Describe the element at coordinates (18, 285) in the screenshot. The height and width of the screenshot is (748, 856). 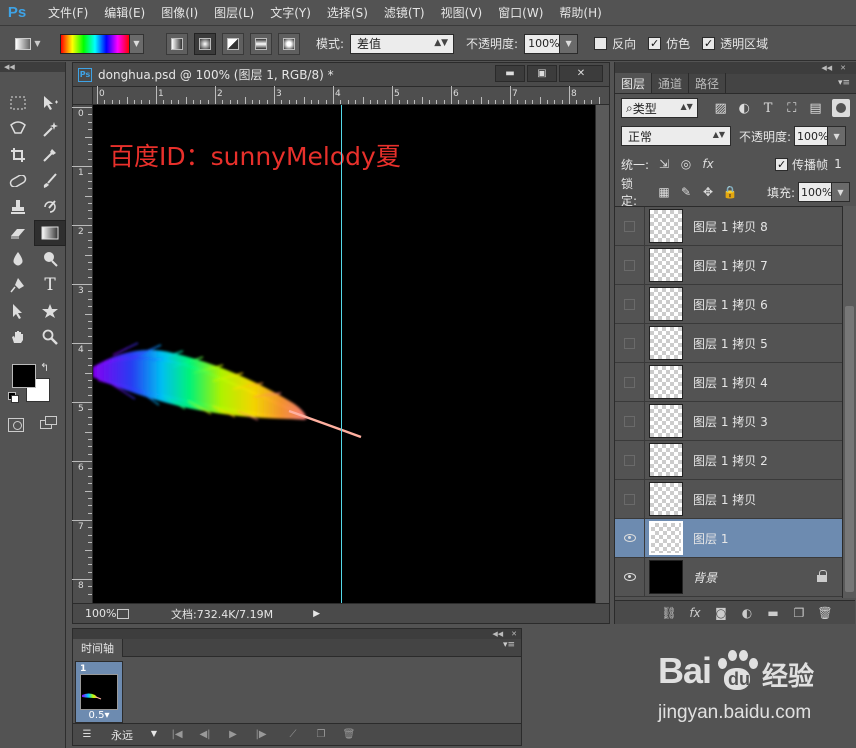
I see `pen-tool-icon` at that location.